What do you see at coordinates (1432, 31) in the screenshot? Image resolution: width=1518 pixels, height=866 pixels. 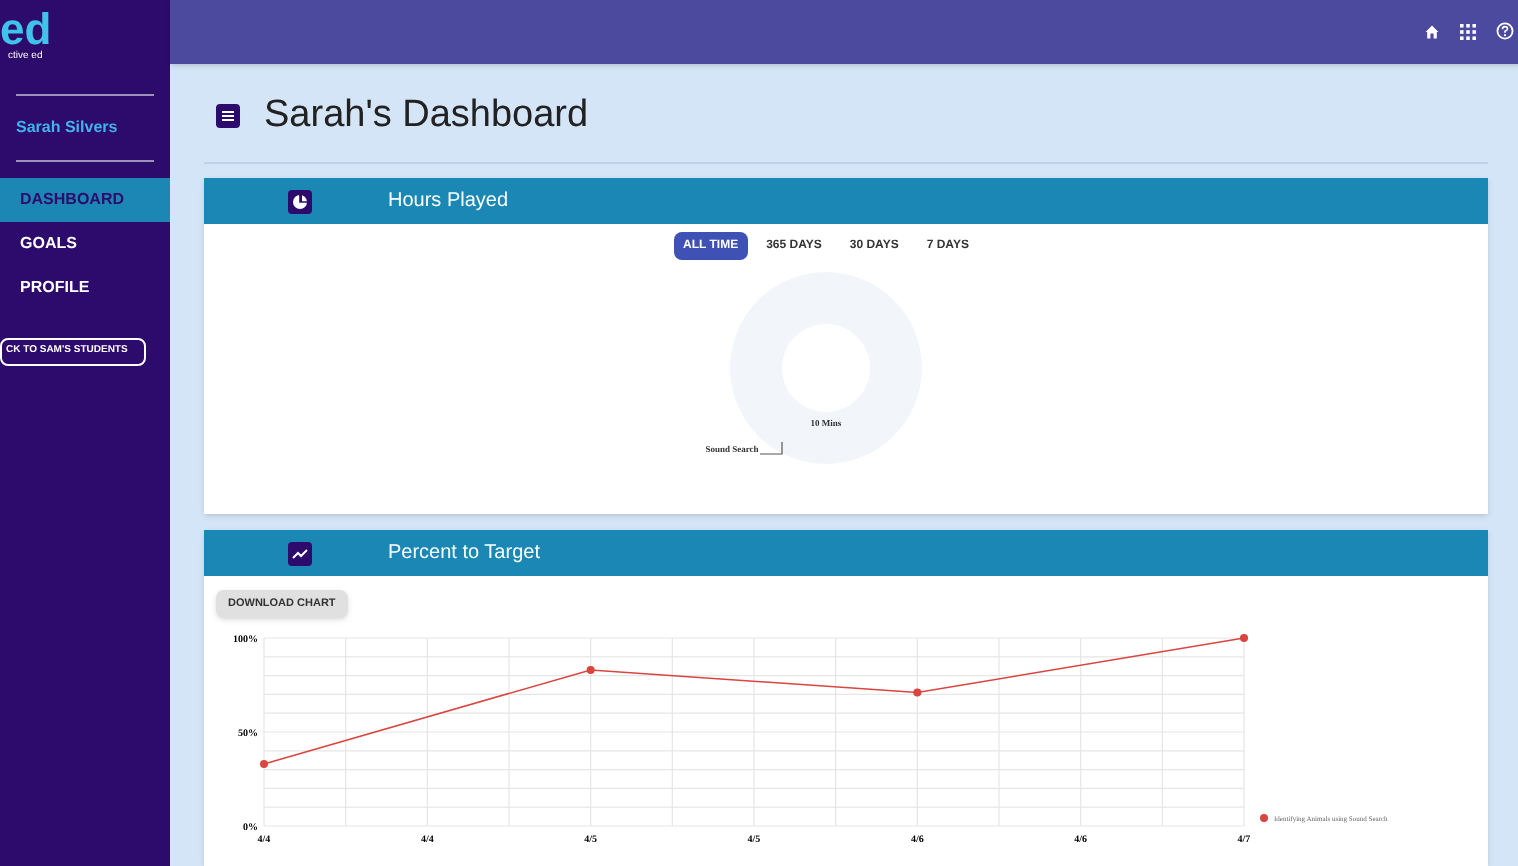 I see `home-icon` at bounding box center [1432, 31].